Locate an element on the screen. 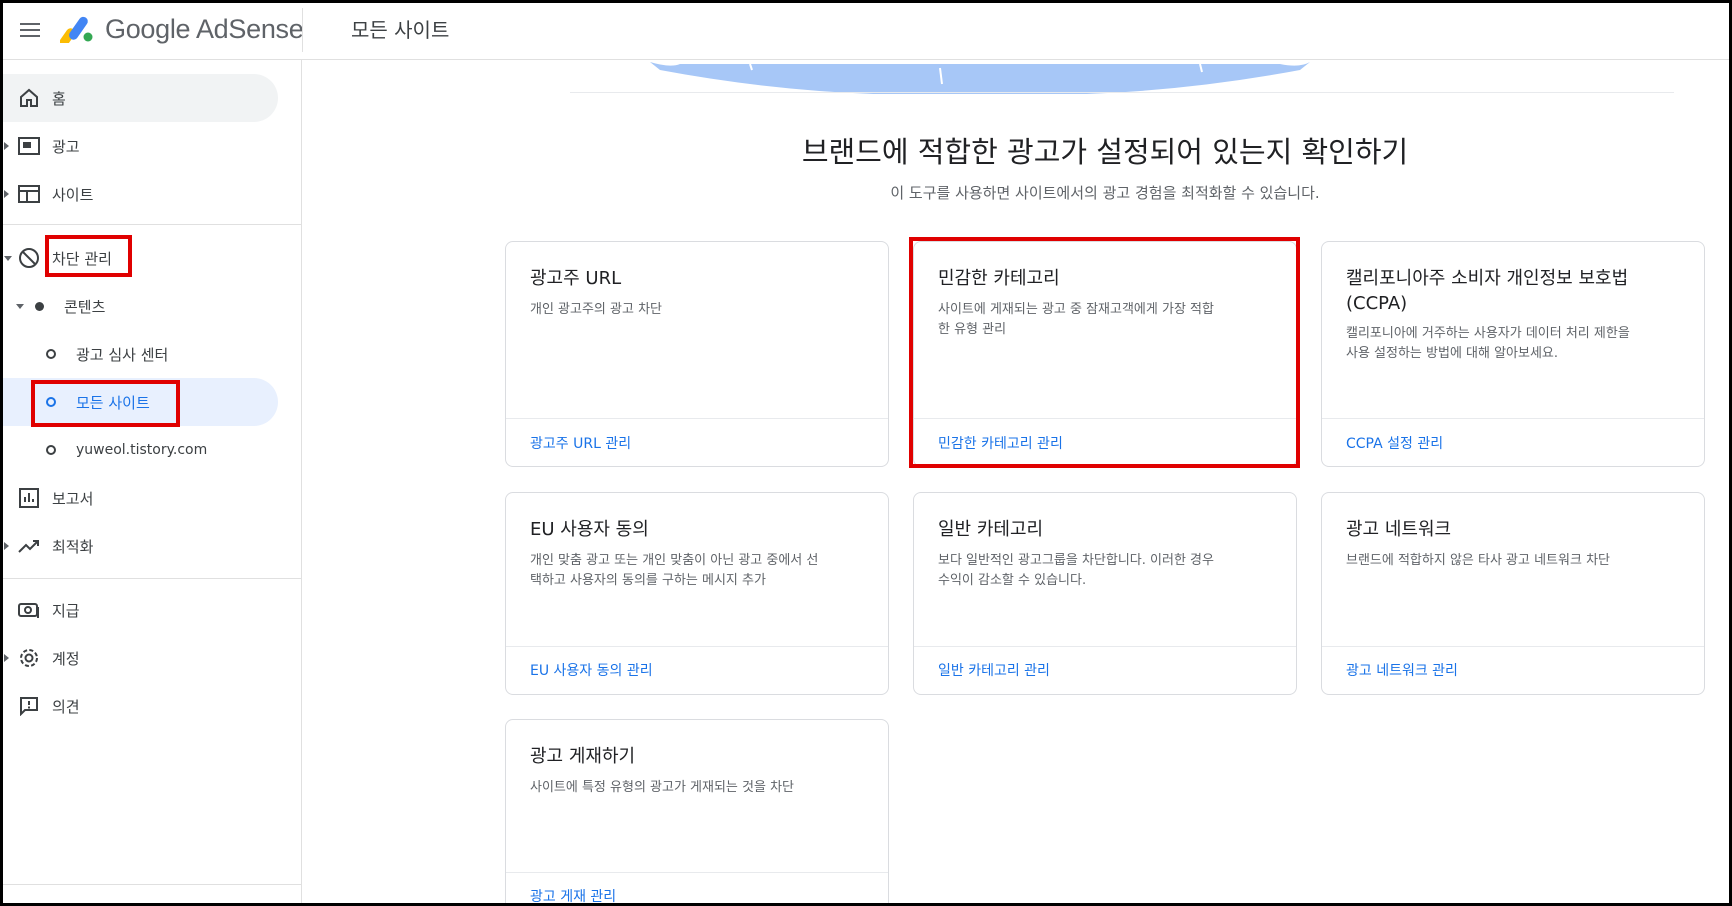 Image resolution: width=1732 pixels, height=906 pixels. menu-icon is located at coordinates (30, 30).